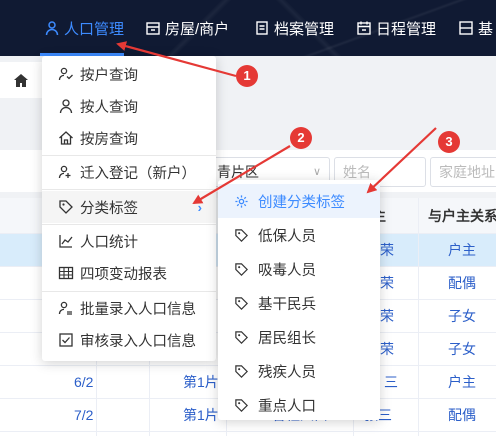 This screenshot has height=436, width=496. I want to click on nav-item-population: 人口管理, so click(84, 28).